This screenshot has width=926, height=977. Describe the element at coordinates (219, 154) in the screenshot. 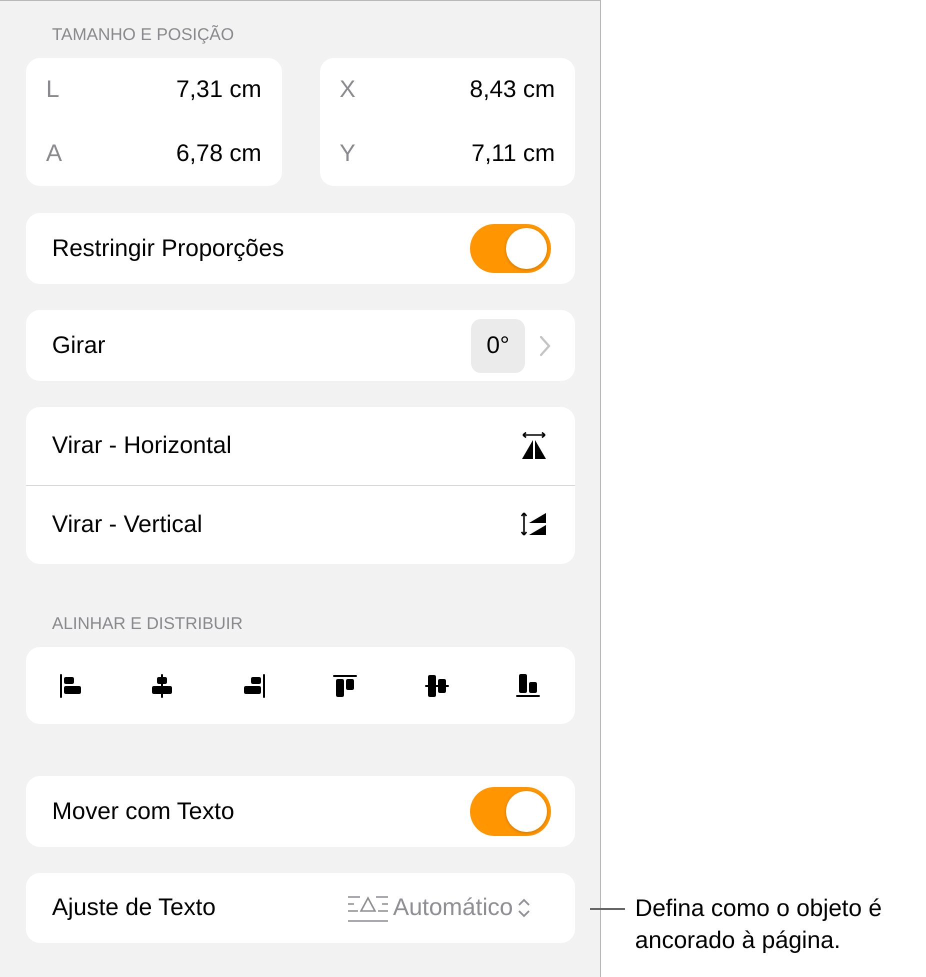

I see `field-value: 6,78 cm` at that location.